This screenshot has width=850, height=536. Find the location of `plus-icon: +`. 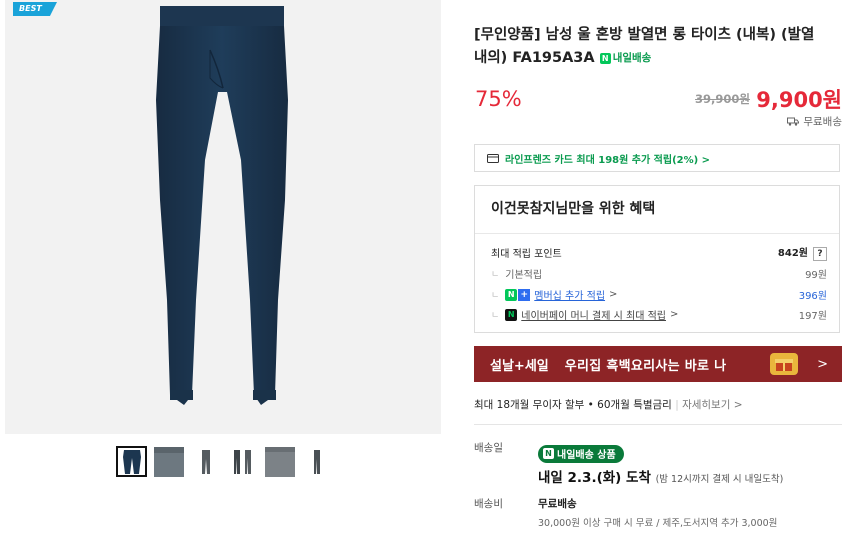

plus-icon: + is located at coordinates (524, 294).